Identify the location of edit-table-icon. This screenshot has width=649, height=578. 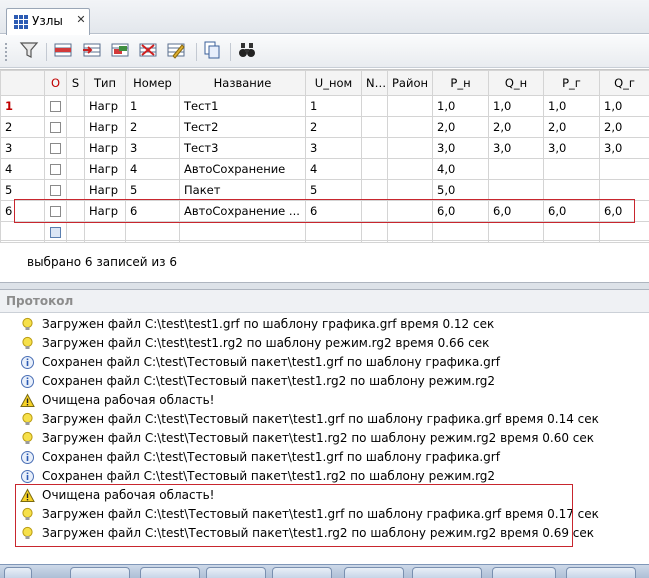
(177, 51).